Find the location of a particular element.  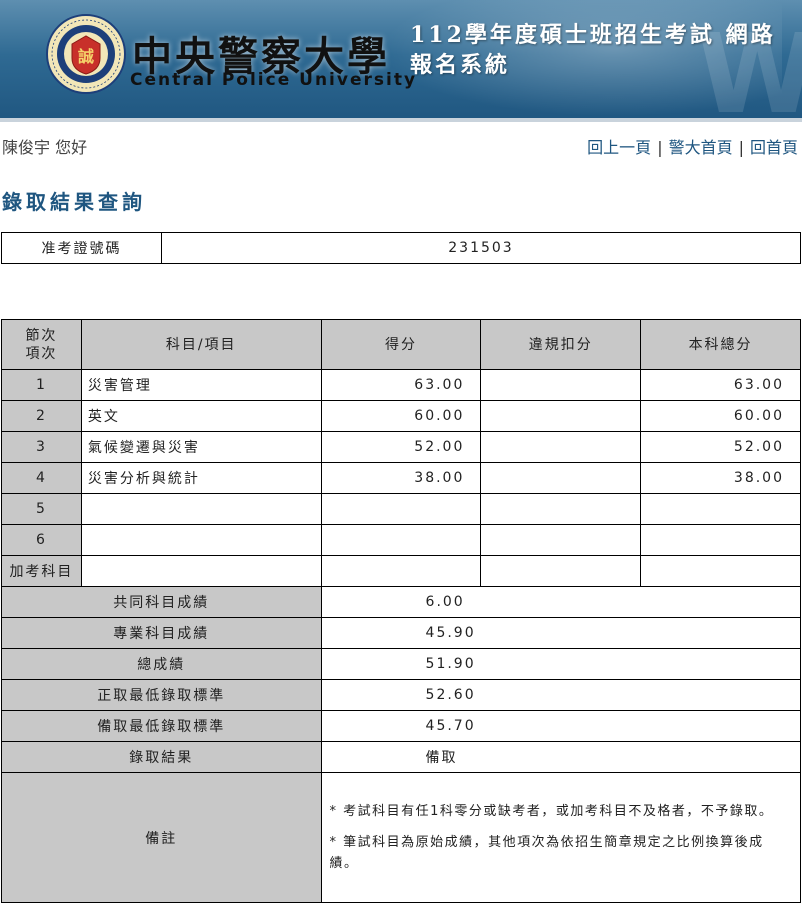

summary-value: 51.90 is located at coordinates (561, 664).